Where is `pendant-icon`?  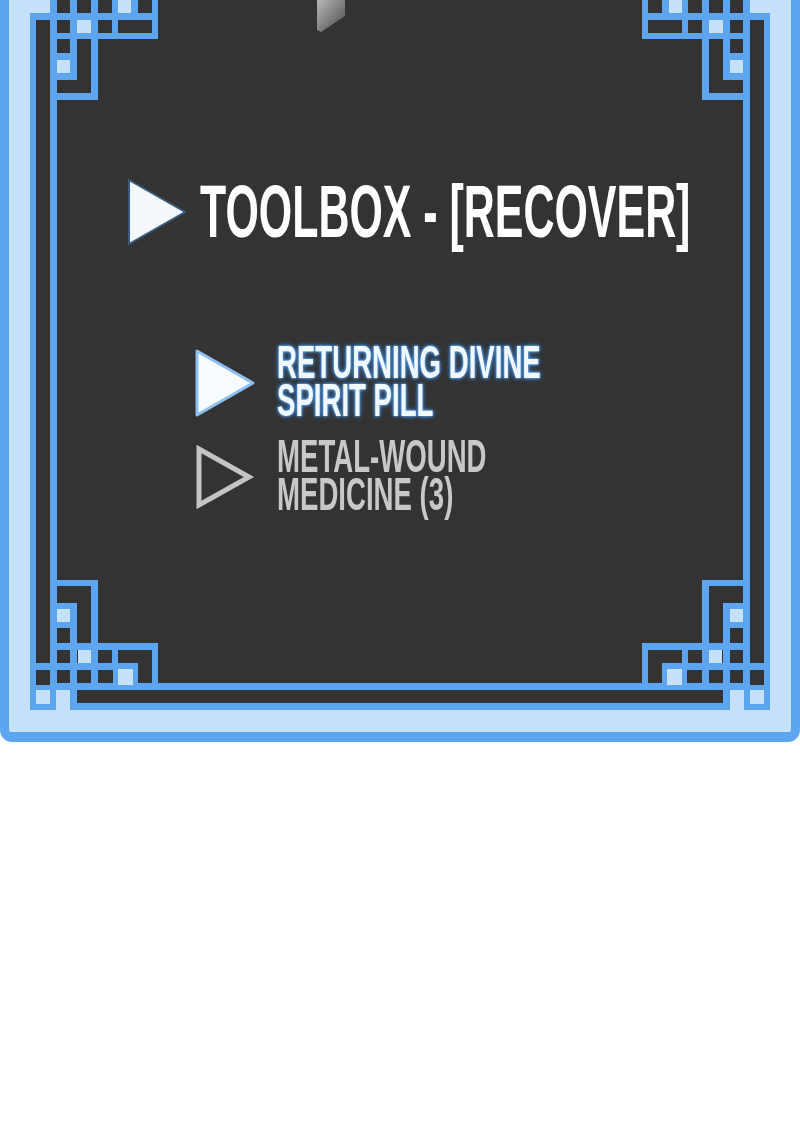
pendant-icon is located at coordinates (330, 16).